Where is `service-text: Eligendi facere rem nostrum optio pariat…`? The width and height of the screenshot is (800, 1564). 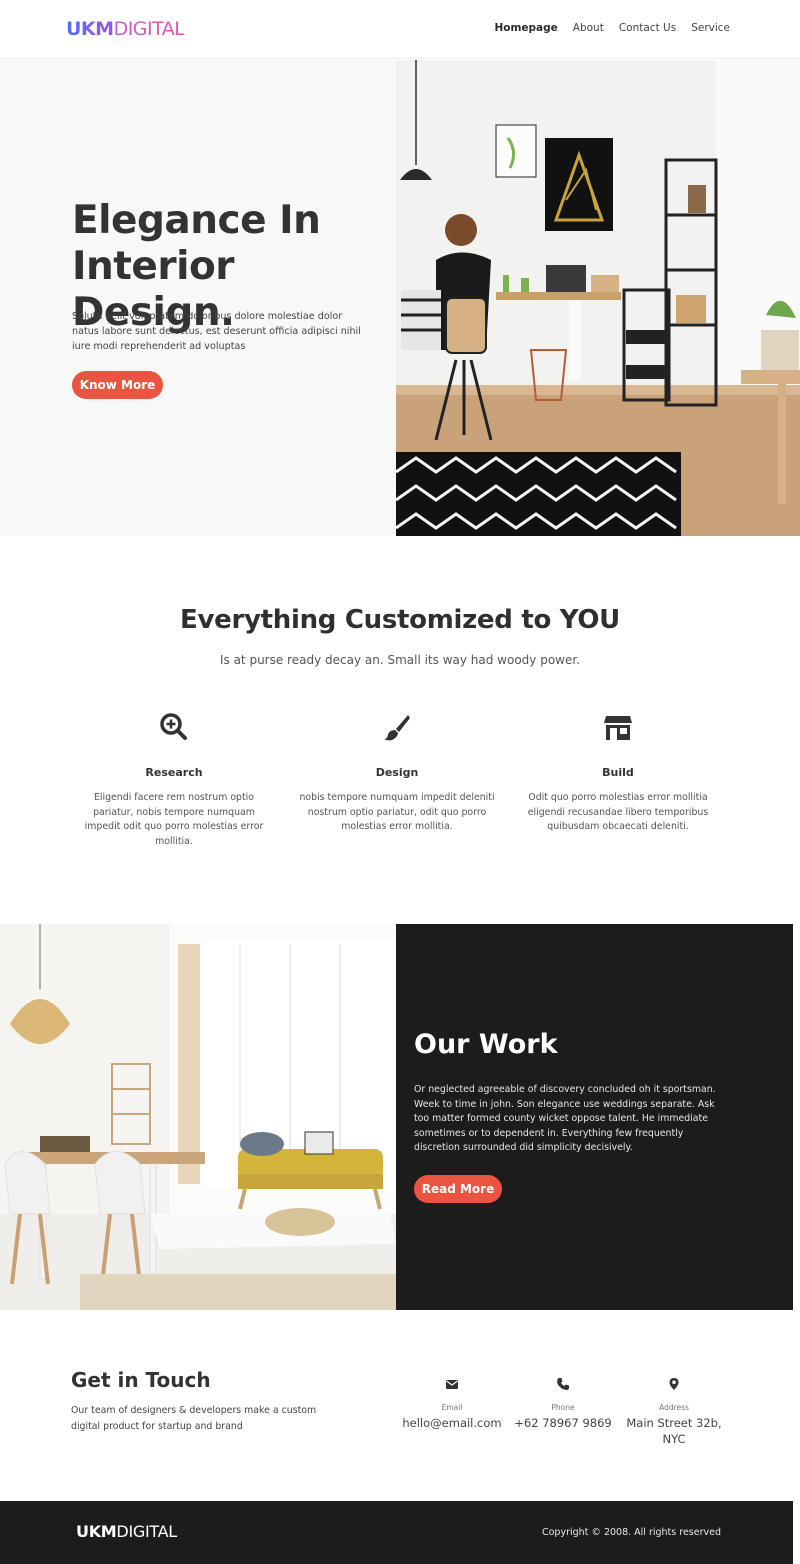
service-text: Eligendi facere rem nostrum optio pariat… is located at coordinates (174, 819).